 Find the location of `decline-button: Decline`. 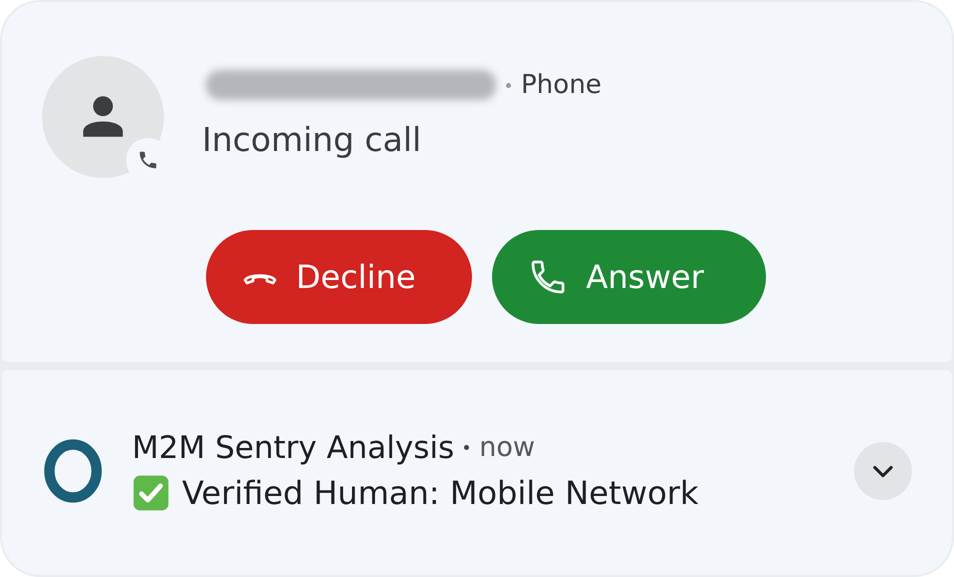

decline-button: Decline is located at coordinates (339, 277).